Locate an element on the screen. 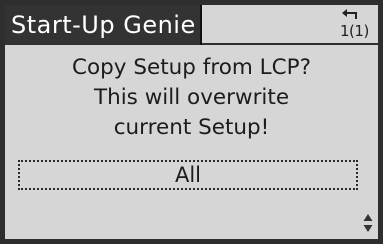 The height and width of the screenshot is (244, 383). title-divider is located at coordinates (290, 44).